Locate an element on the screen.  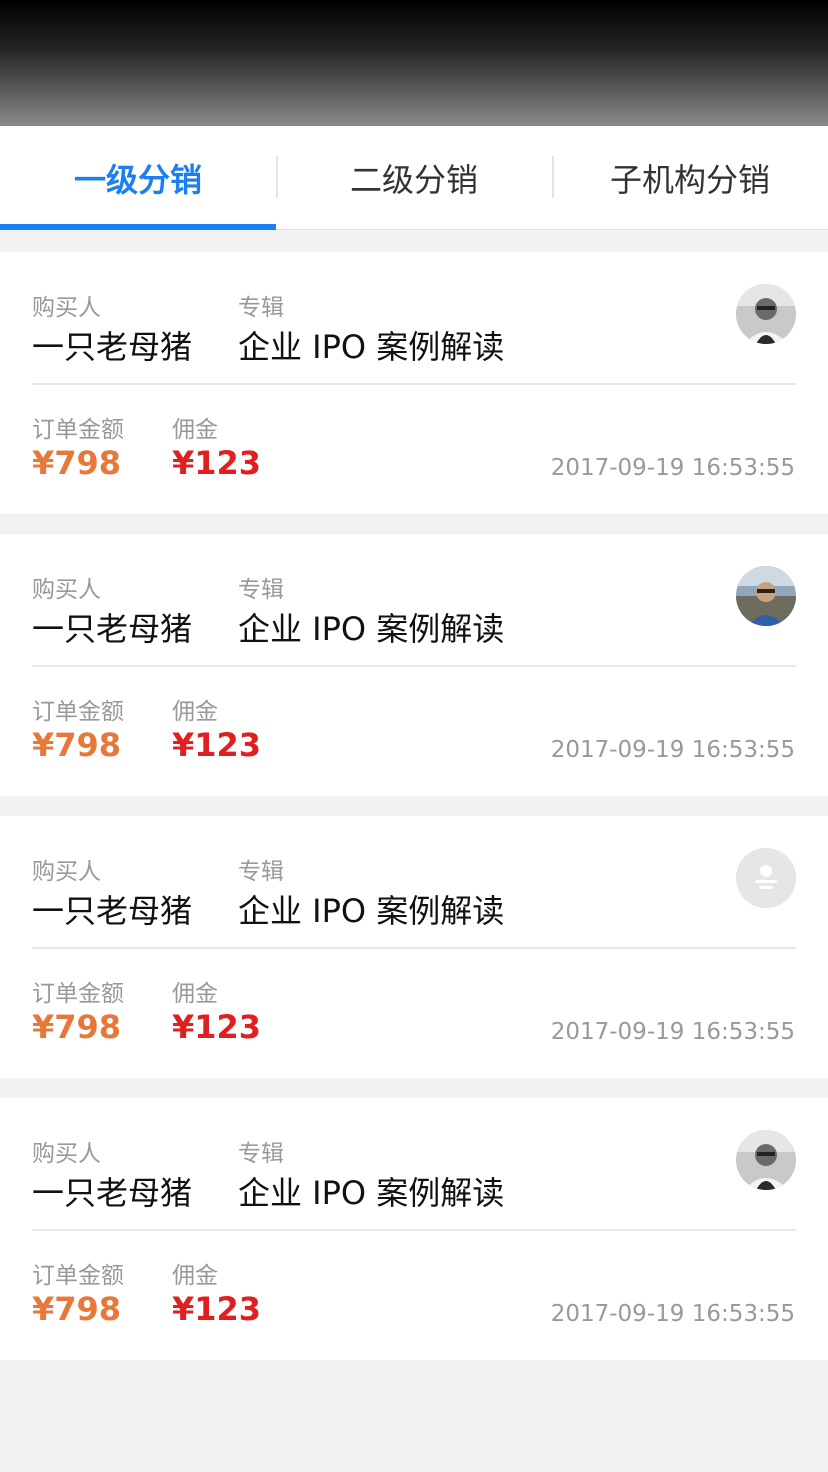
tab-level-two: 二级分销 is located at coordinates (414, 178).